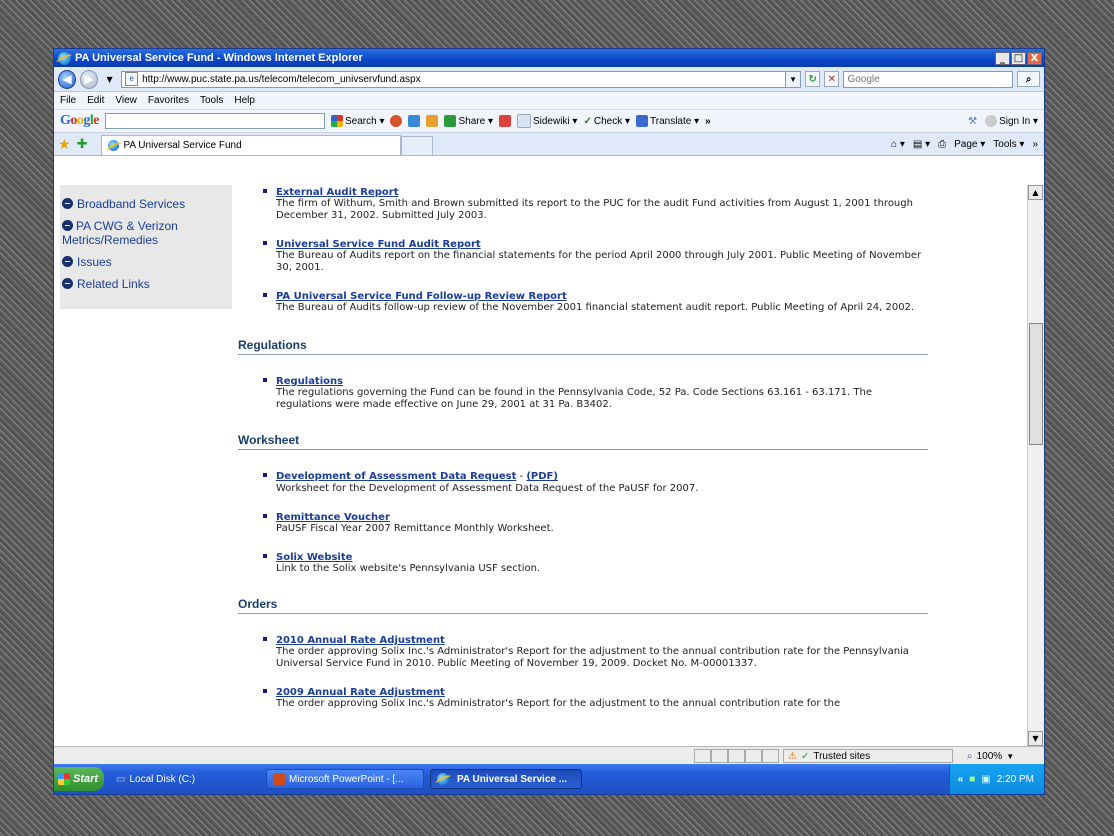 Image resolution: width=1114 pixels, height=836 pixels. I want to click on scroll-up-arrow-icon: ▲, so click(1035, 192).